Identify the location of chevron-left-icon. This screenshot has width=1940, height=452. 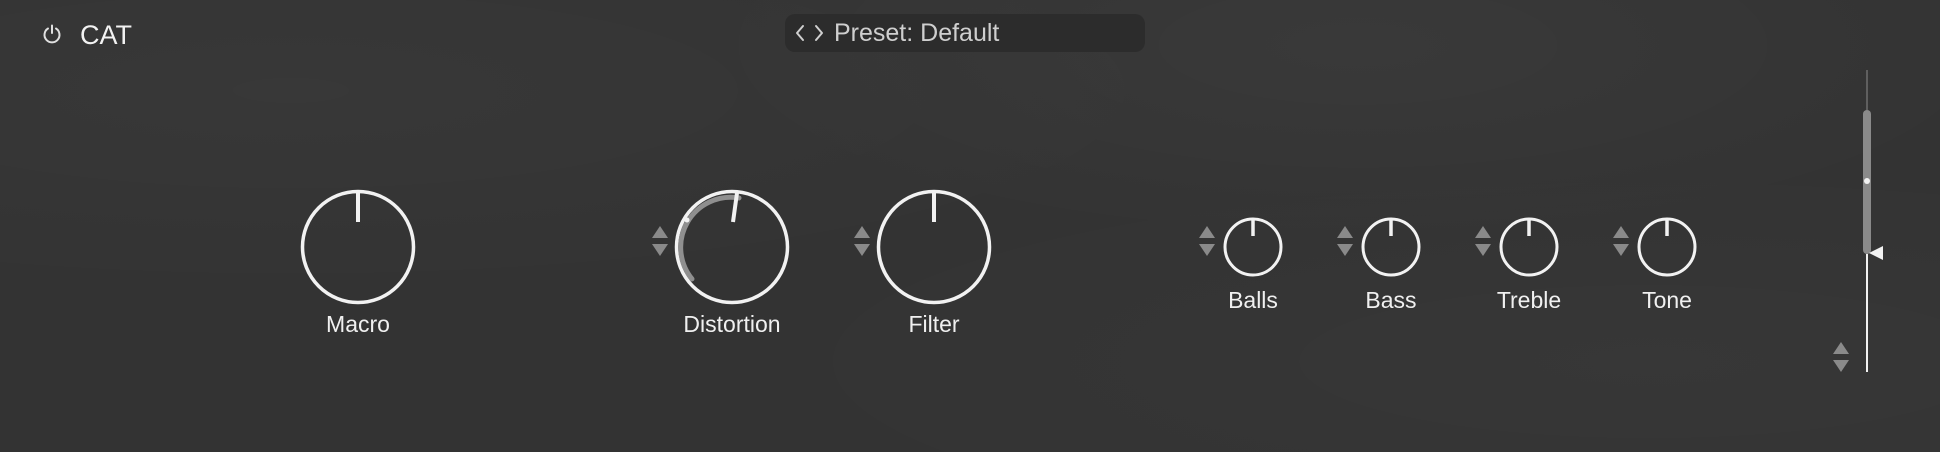
(800, 33).